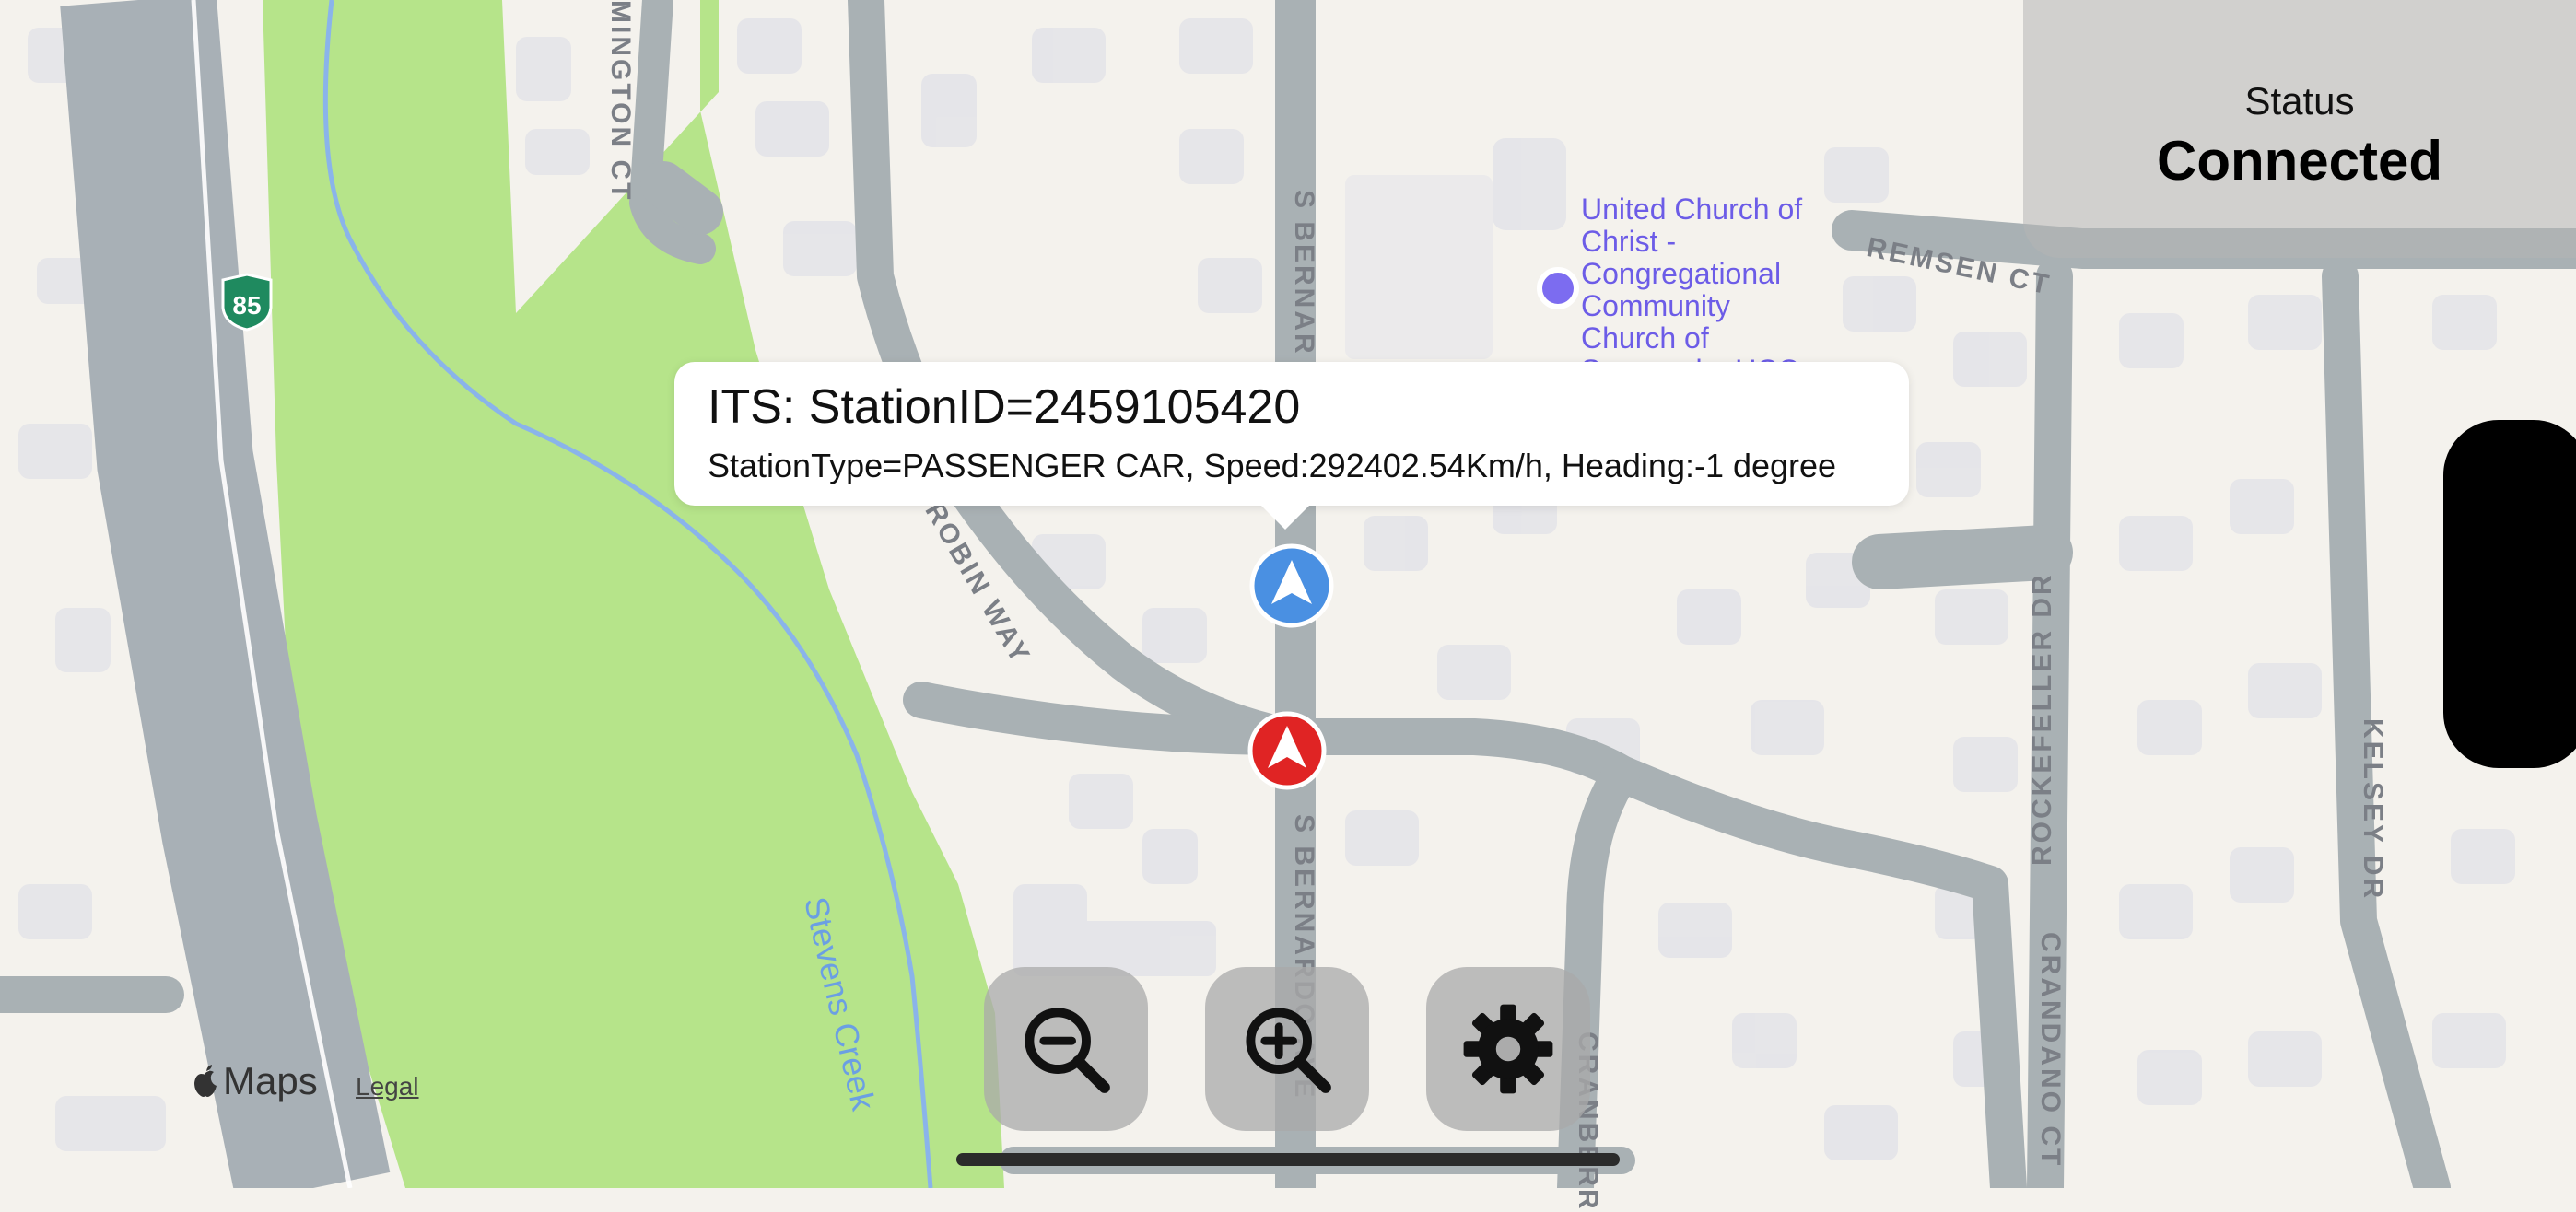 The width and height of the screenshot is (2576, 1212). I want to click on station-marker-red, so click(1287, 750).